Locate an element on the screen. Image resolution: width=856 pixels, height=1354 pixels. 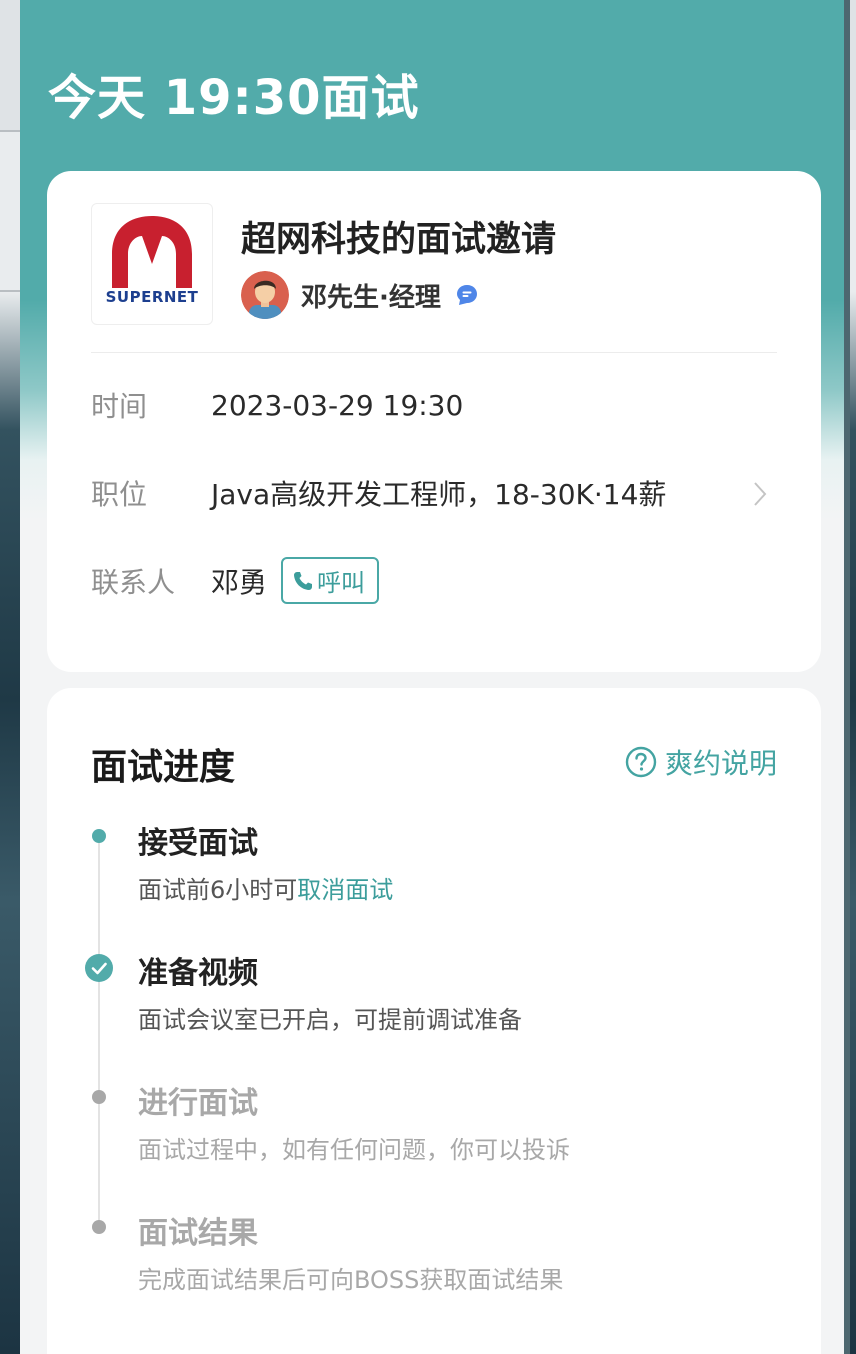
step-desc-text: 面试前6小时可 is located at coordinates (218, 890).